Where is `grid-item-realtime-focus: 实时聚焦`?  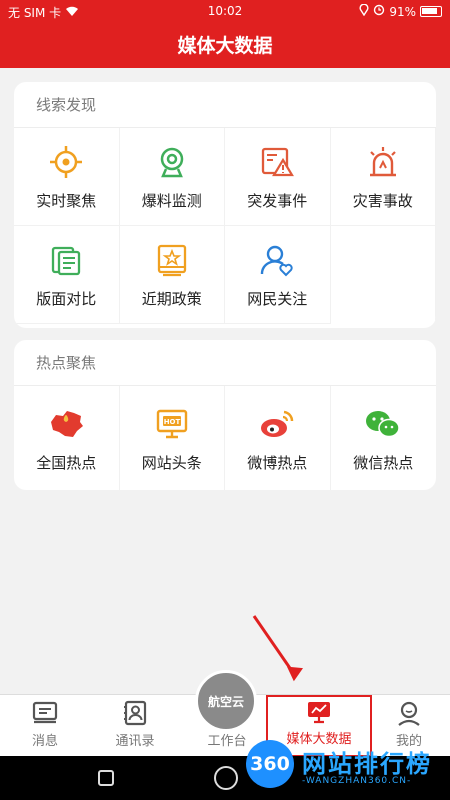
grid-item-realtime-focus: 实时聚焦 is located at coordinates (67, 177).